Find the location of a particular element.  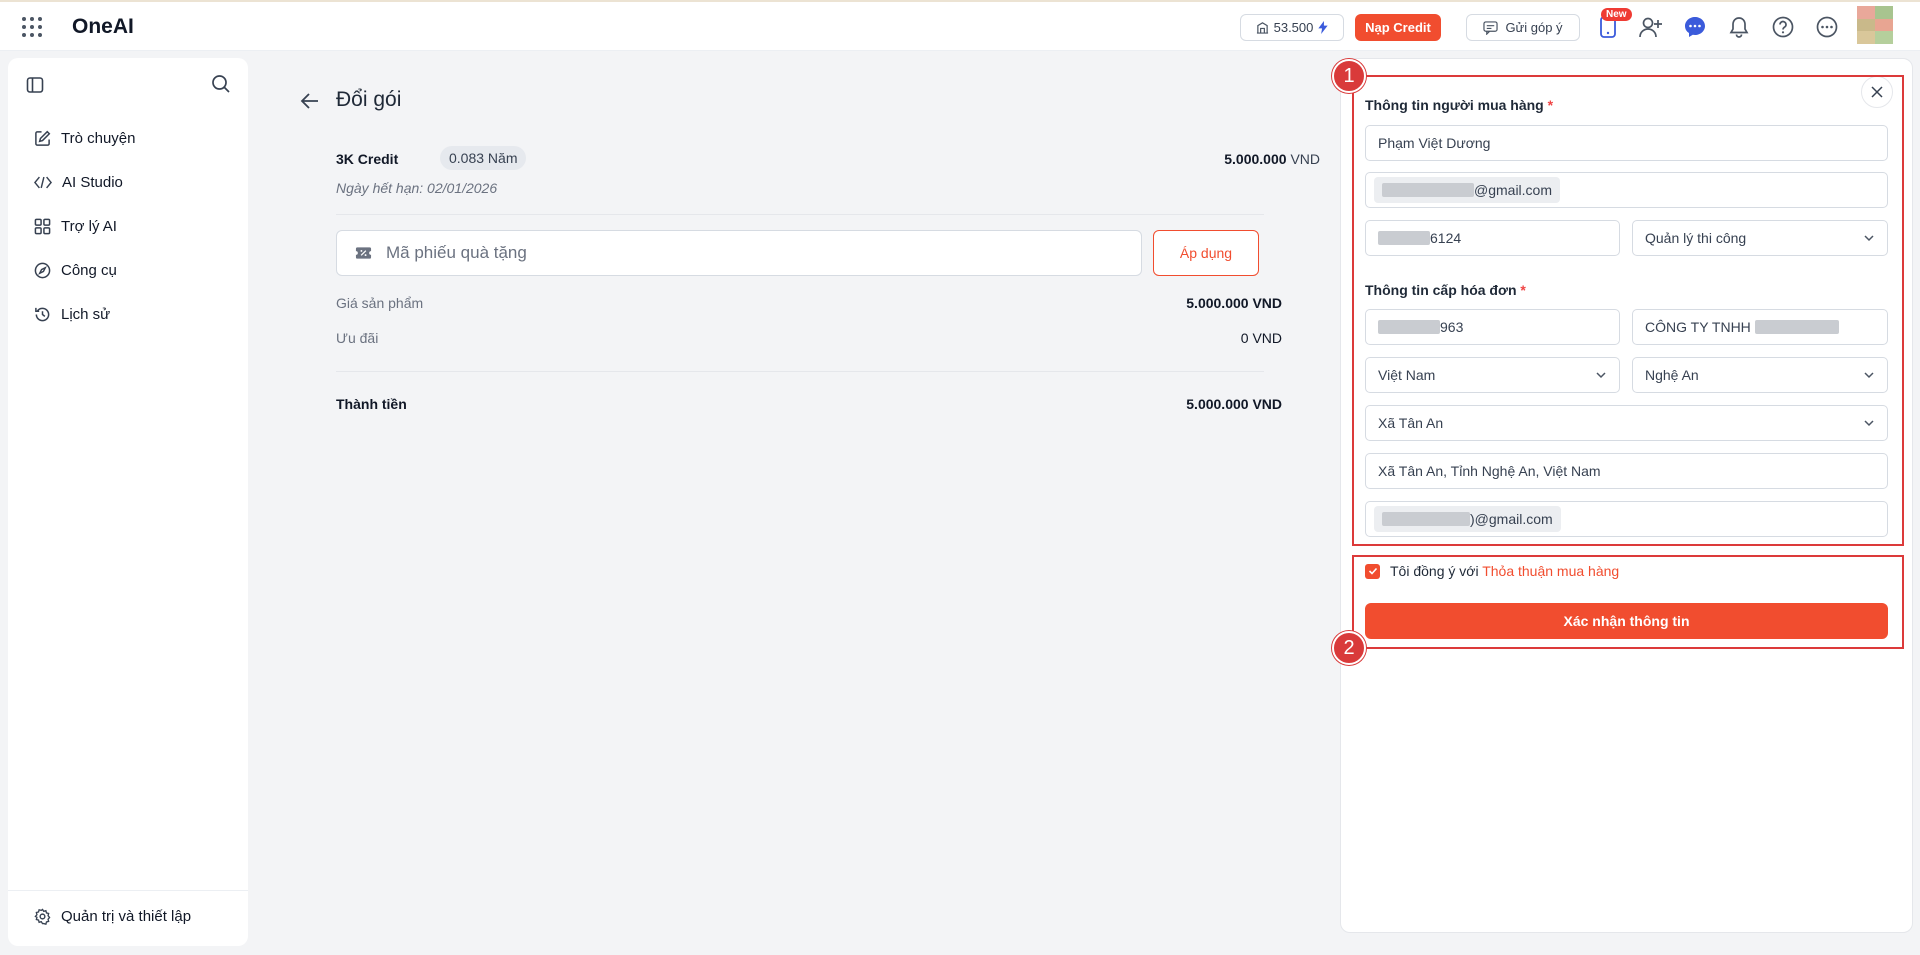

annotation-marker-1: 1 is located at coordinates (1349, 76).